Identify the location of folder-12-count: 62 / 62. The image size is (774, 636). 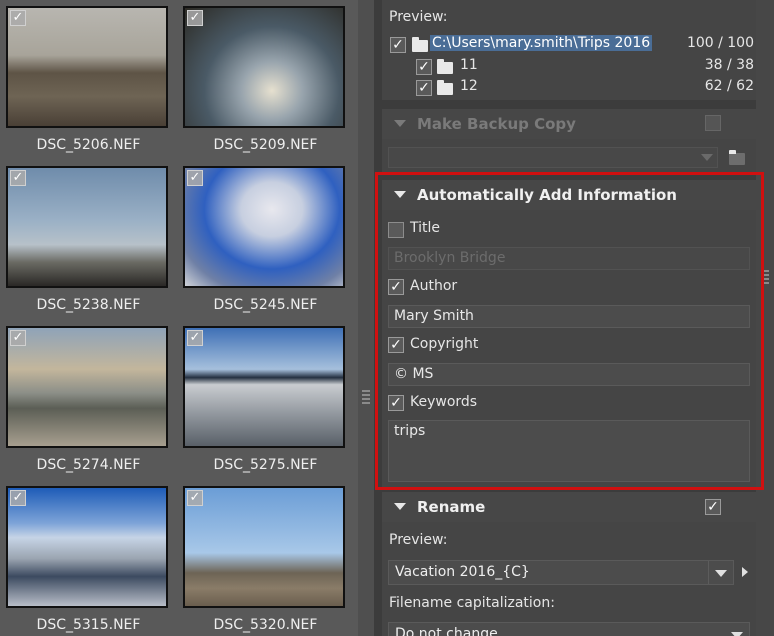
(729, 86).